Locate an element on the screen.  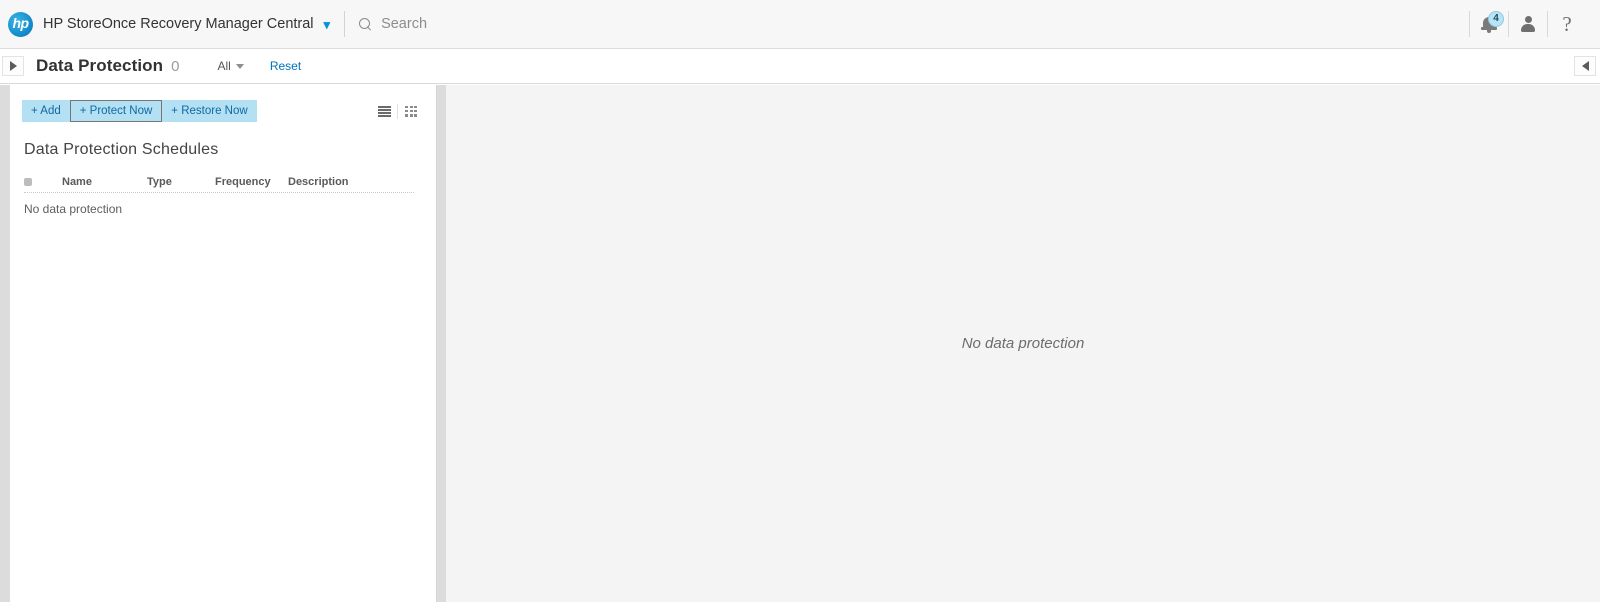
detail-empty-message: No data protection is located at coordinates (1023, 343).